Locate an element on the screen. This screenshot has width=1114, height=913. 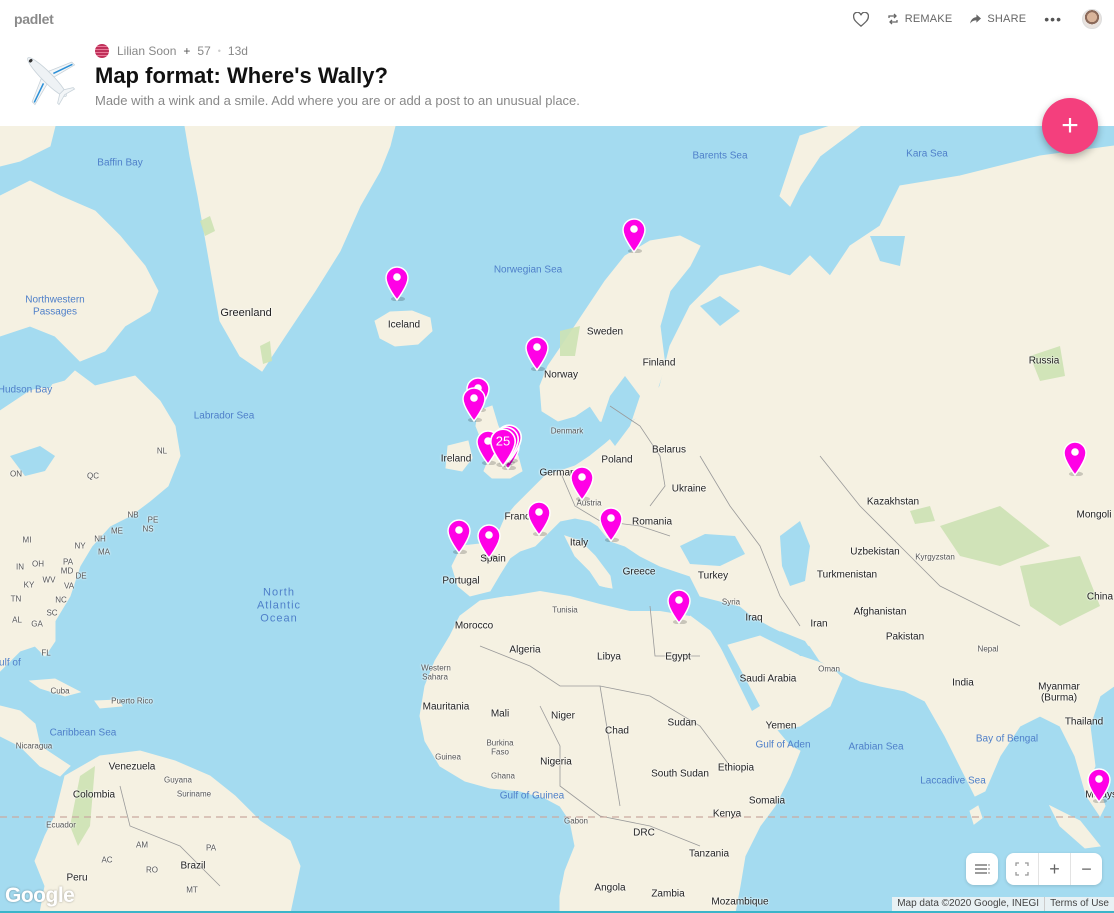
legend-button is located at coordinates (982, 869).